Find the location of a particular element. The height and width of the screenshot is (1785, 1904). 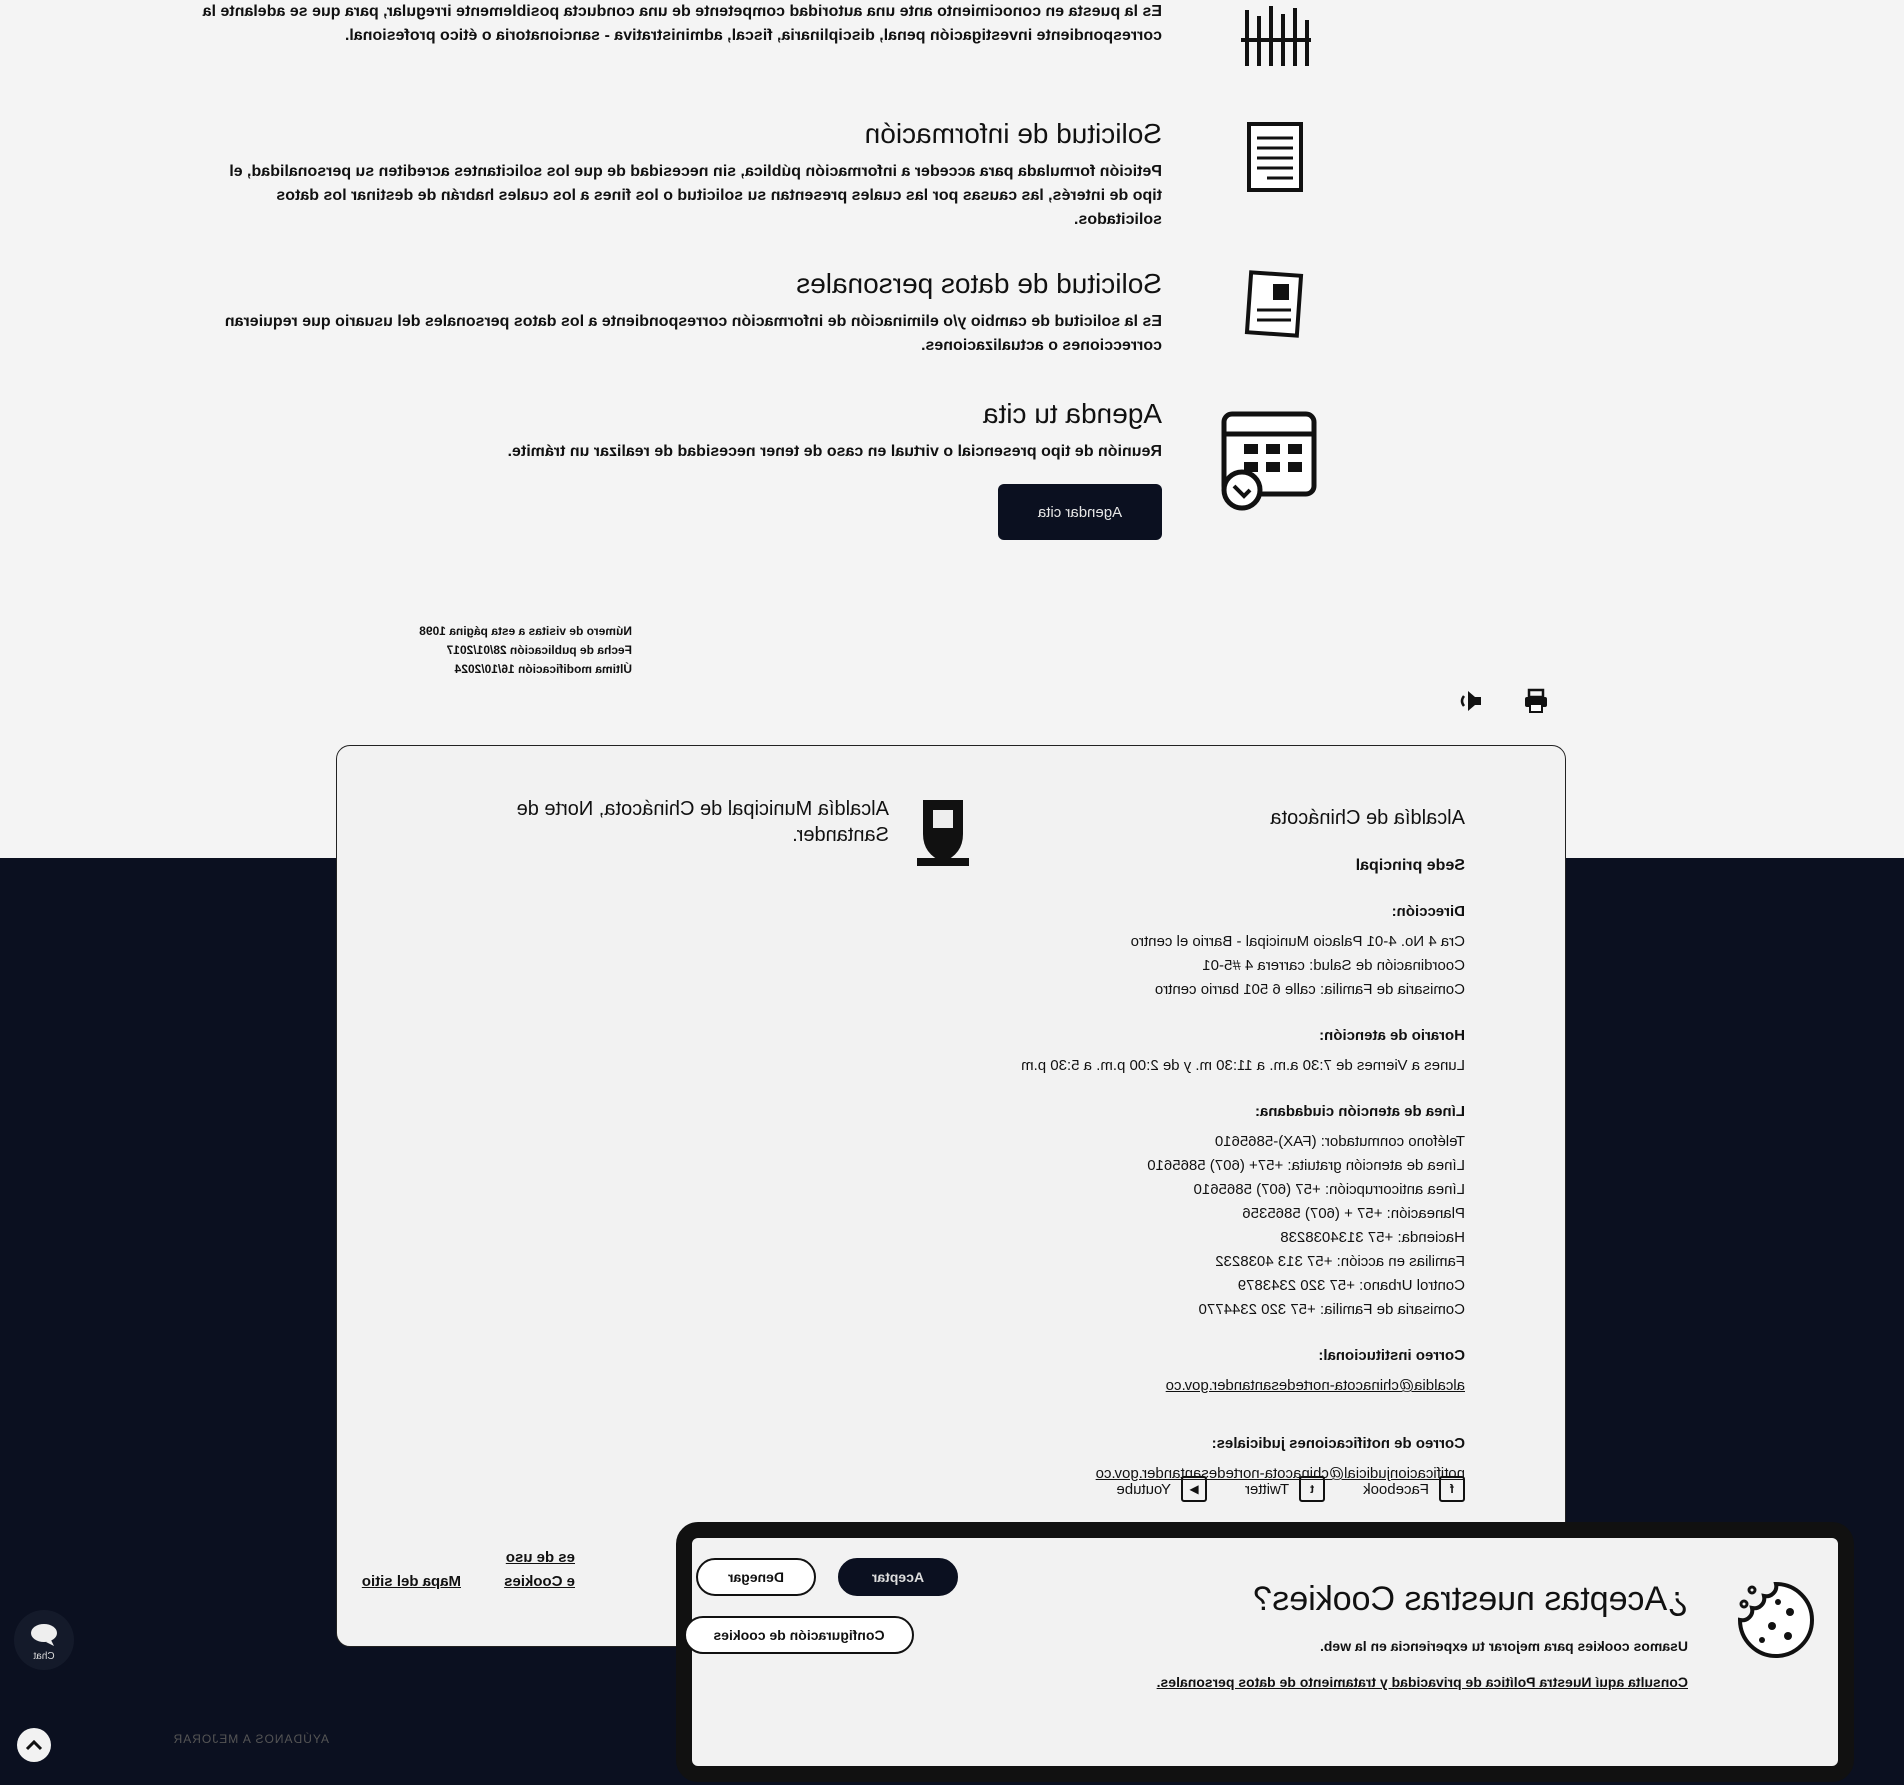

modified-date: Última modificación 16/10/2024 is located at coordinates (543, 669).